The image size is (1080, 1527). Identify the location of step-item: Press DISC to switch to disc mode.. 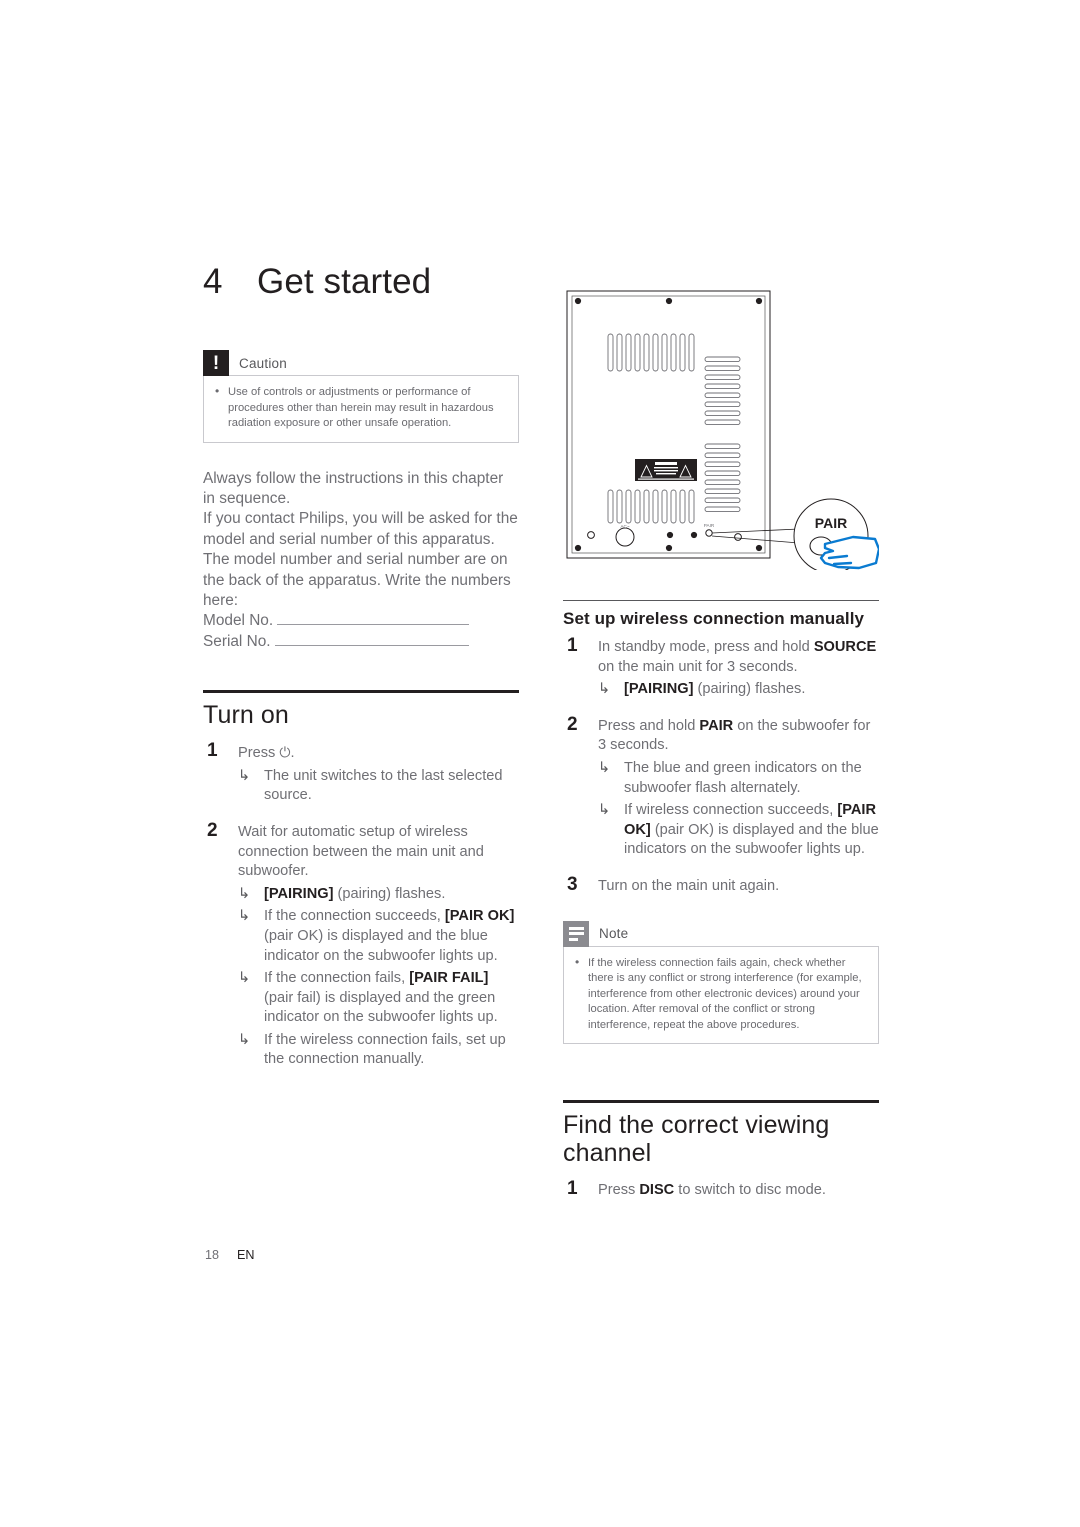
(721, 1190).